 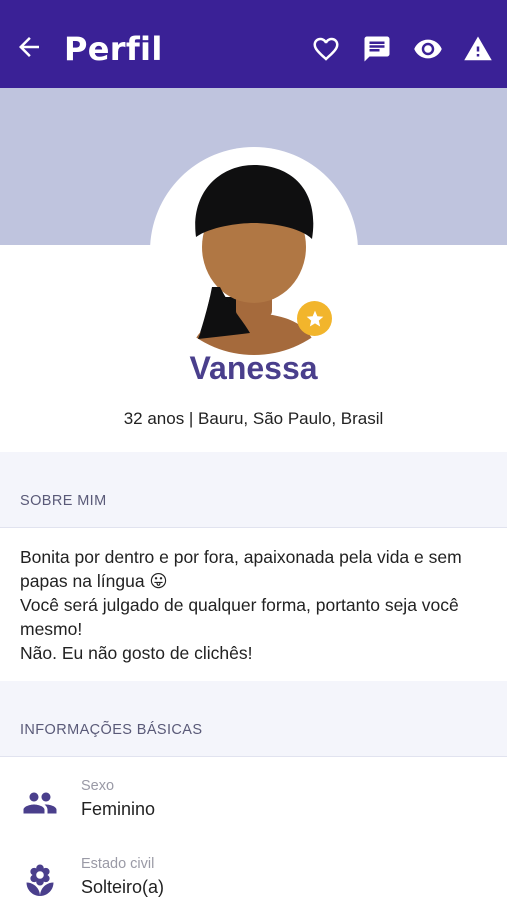 What do you see at coordinates (377, 49) in the screenshot?
I see `chat-icon` at bounding box center [377, 49].